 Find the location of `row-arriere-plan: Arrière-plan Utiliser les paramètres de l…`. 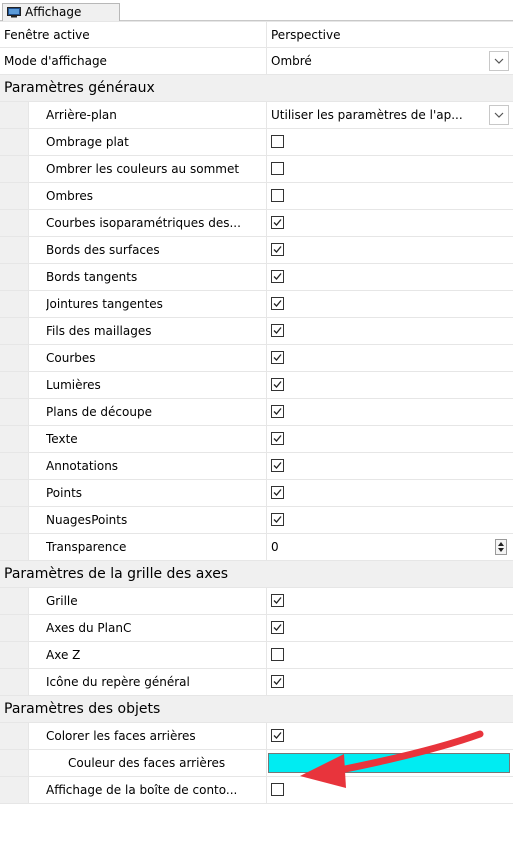

row-arriere-plan: Arrière-plan Utiliser les paramètres de l… is located at coordinates (256, 115).